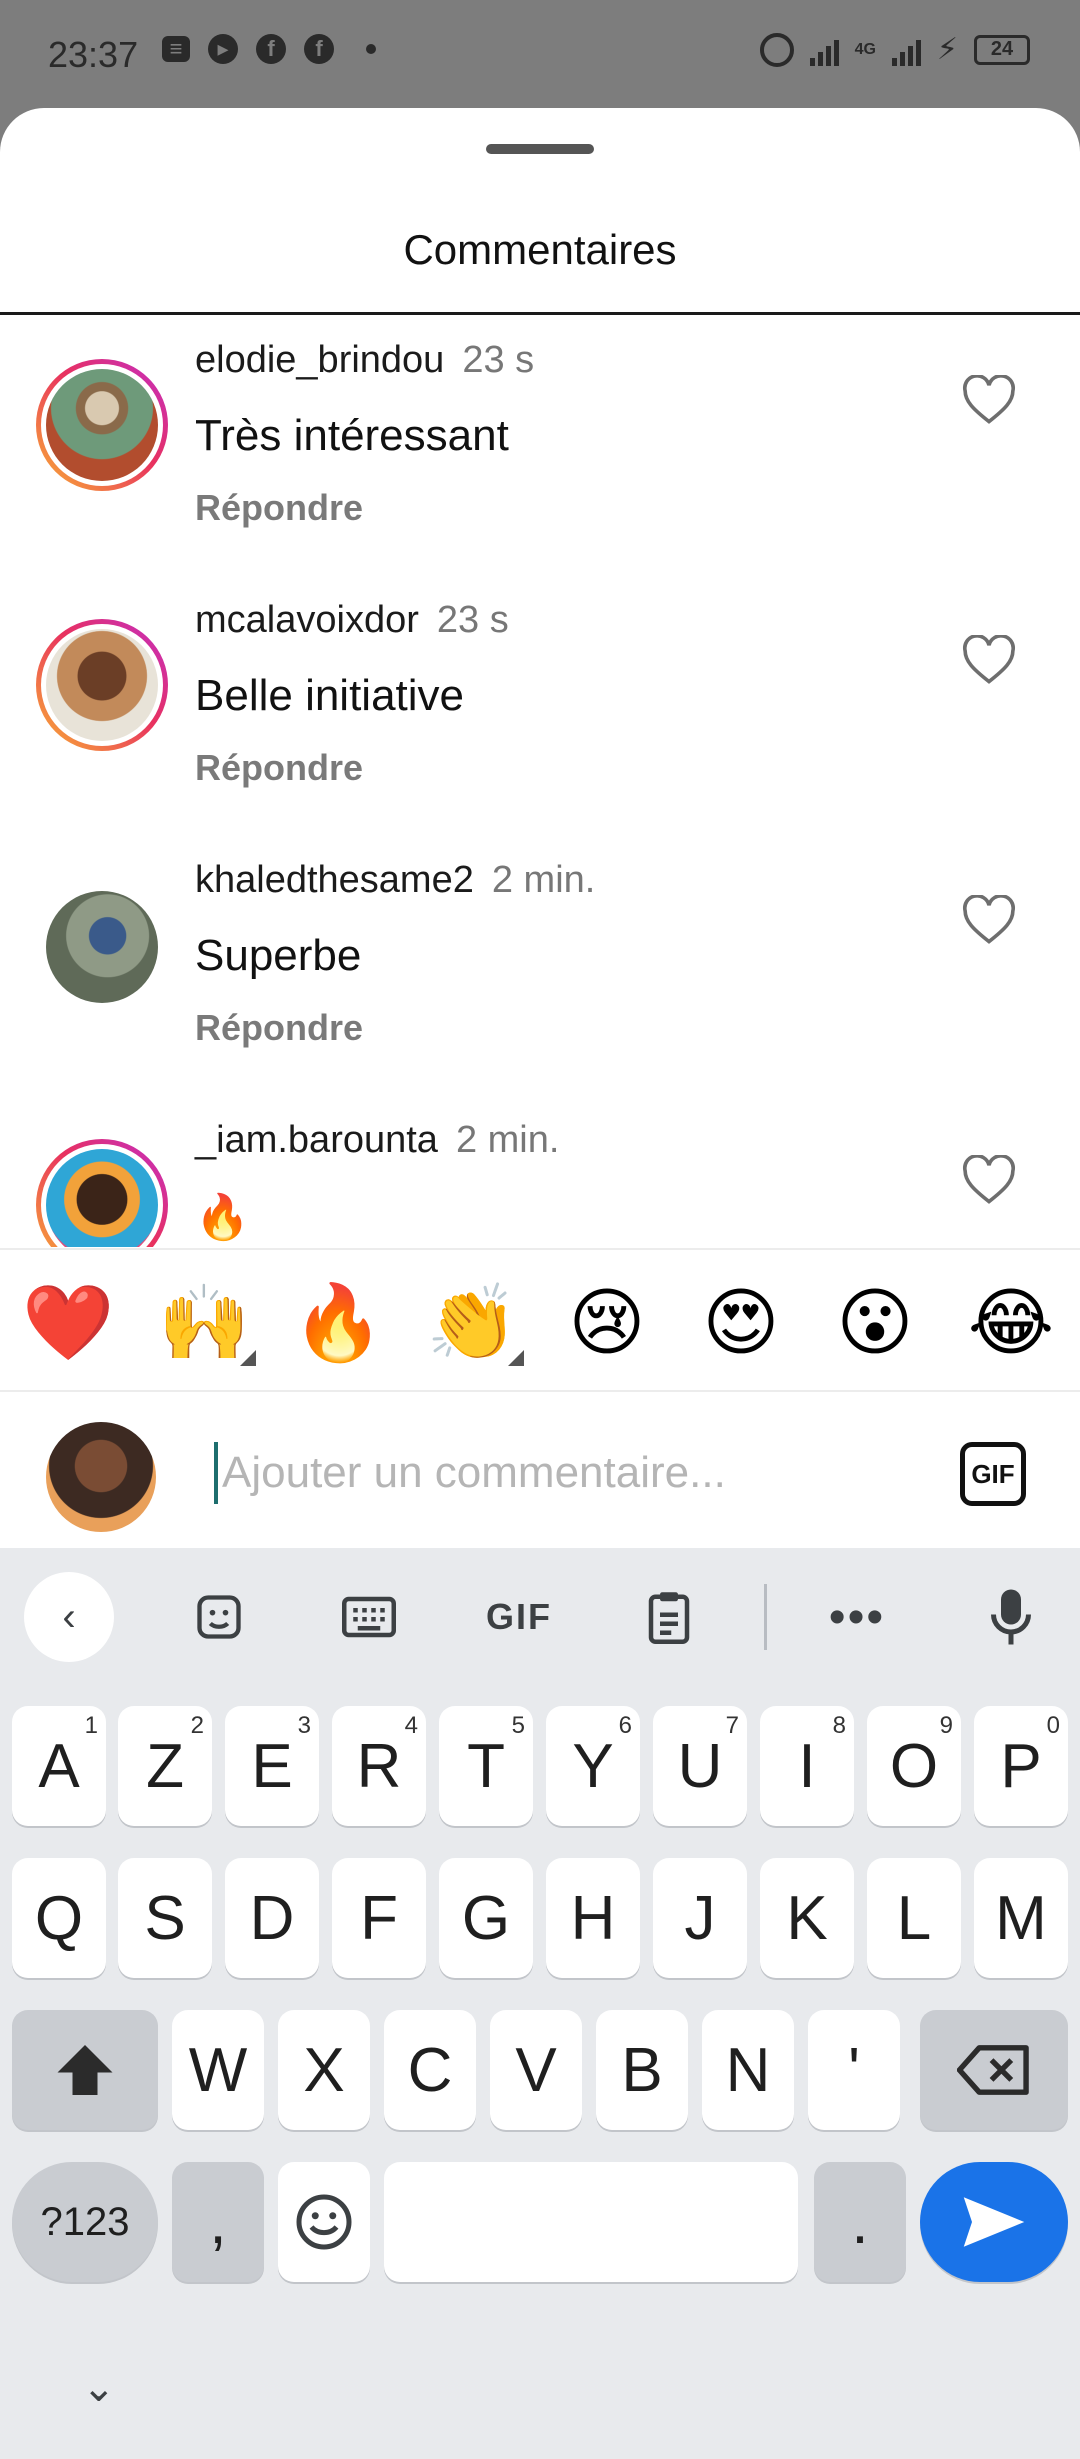 Image resolution: width=1080 pixels, height=2459 pixels. Describe the element at coordinates (1002, 49) in the screenshot. I see `battery-icon: 24` at that location.